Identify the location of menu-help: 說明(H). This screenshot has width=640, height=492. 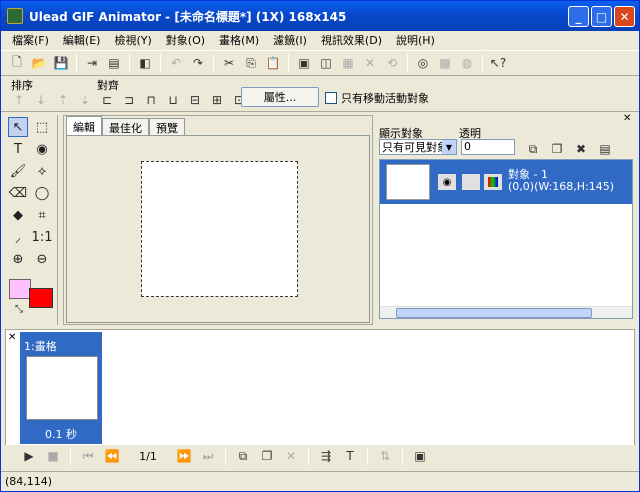
(415, 40).